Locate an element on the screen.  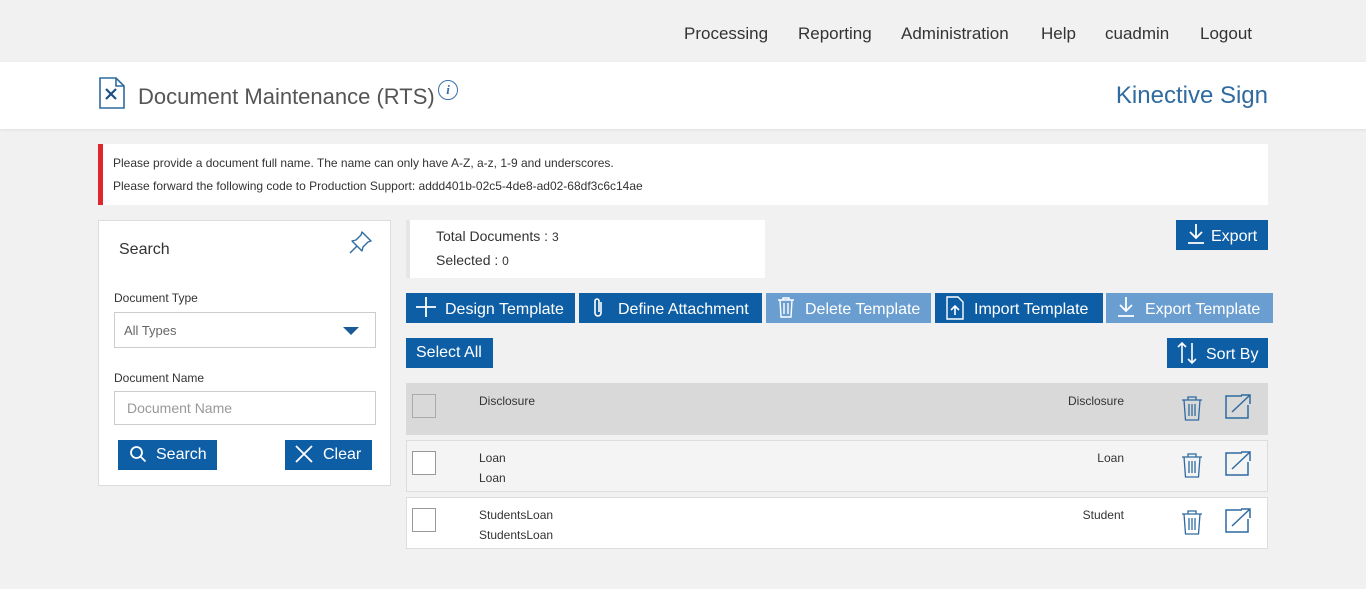
upload-icon is located at coordinates (955, 308).